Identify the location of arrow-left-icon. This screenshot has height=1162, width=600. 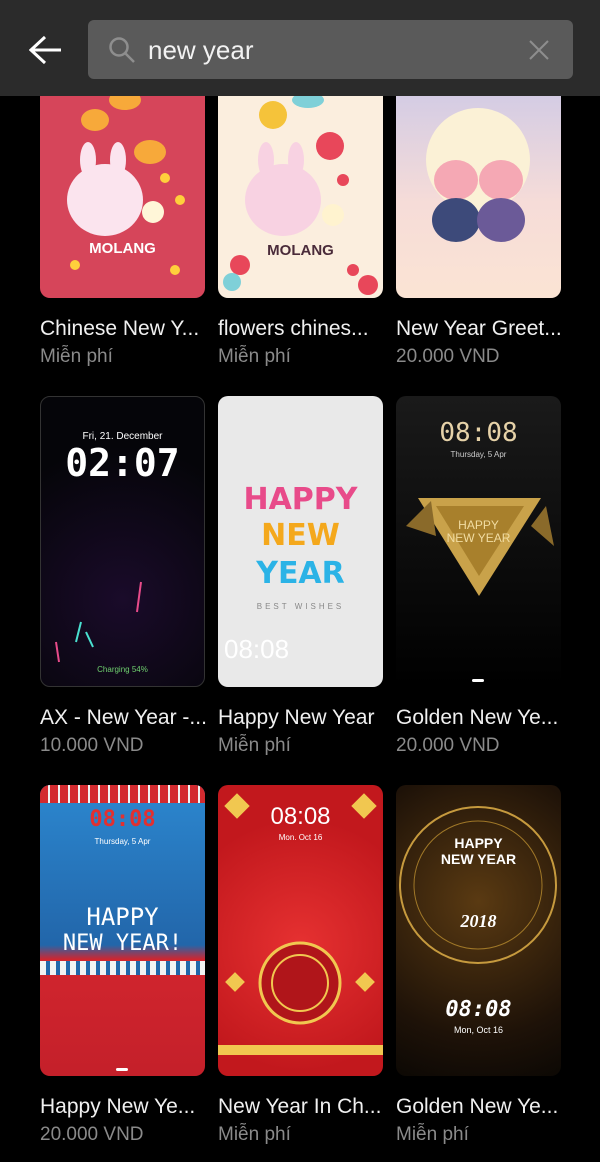
(45, 50).